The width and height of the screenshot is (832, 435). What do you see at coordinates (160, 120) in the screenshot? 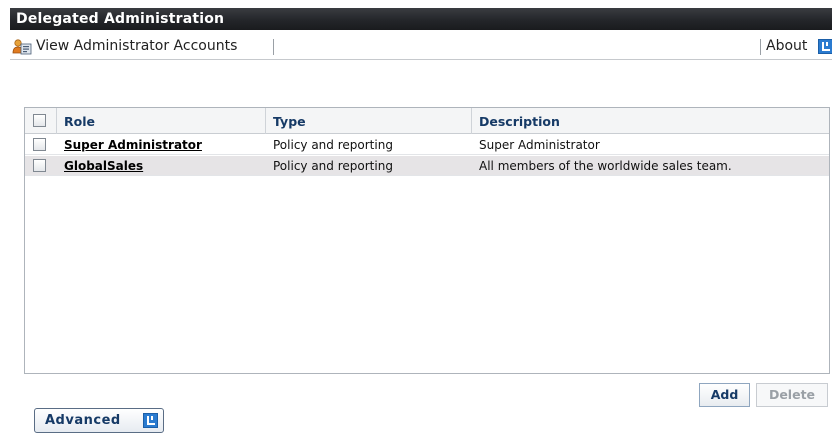
I see `column-header-role: Role` at bounding box center [160, 120].